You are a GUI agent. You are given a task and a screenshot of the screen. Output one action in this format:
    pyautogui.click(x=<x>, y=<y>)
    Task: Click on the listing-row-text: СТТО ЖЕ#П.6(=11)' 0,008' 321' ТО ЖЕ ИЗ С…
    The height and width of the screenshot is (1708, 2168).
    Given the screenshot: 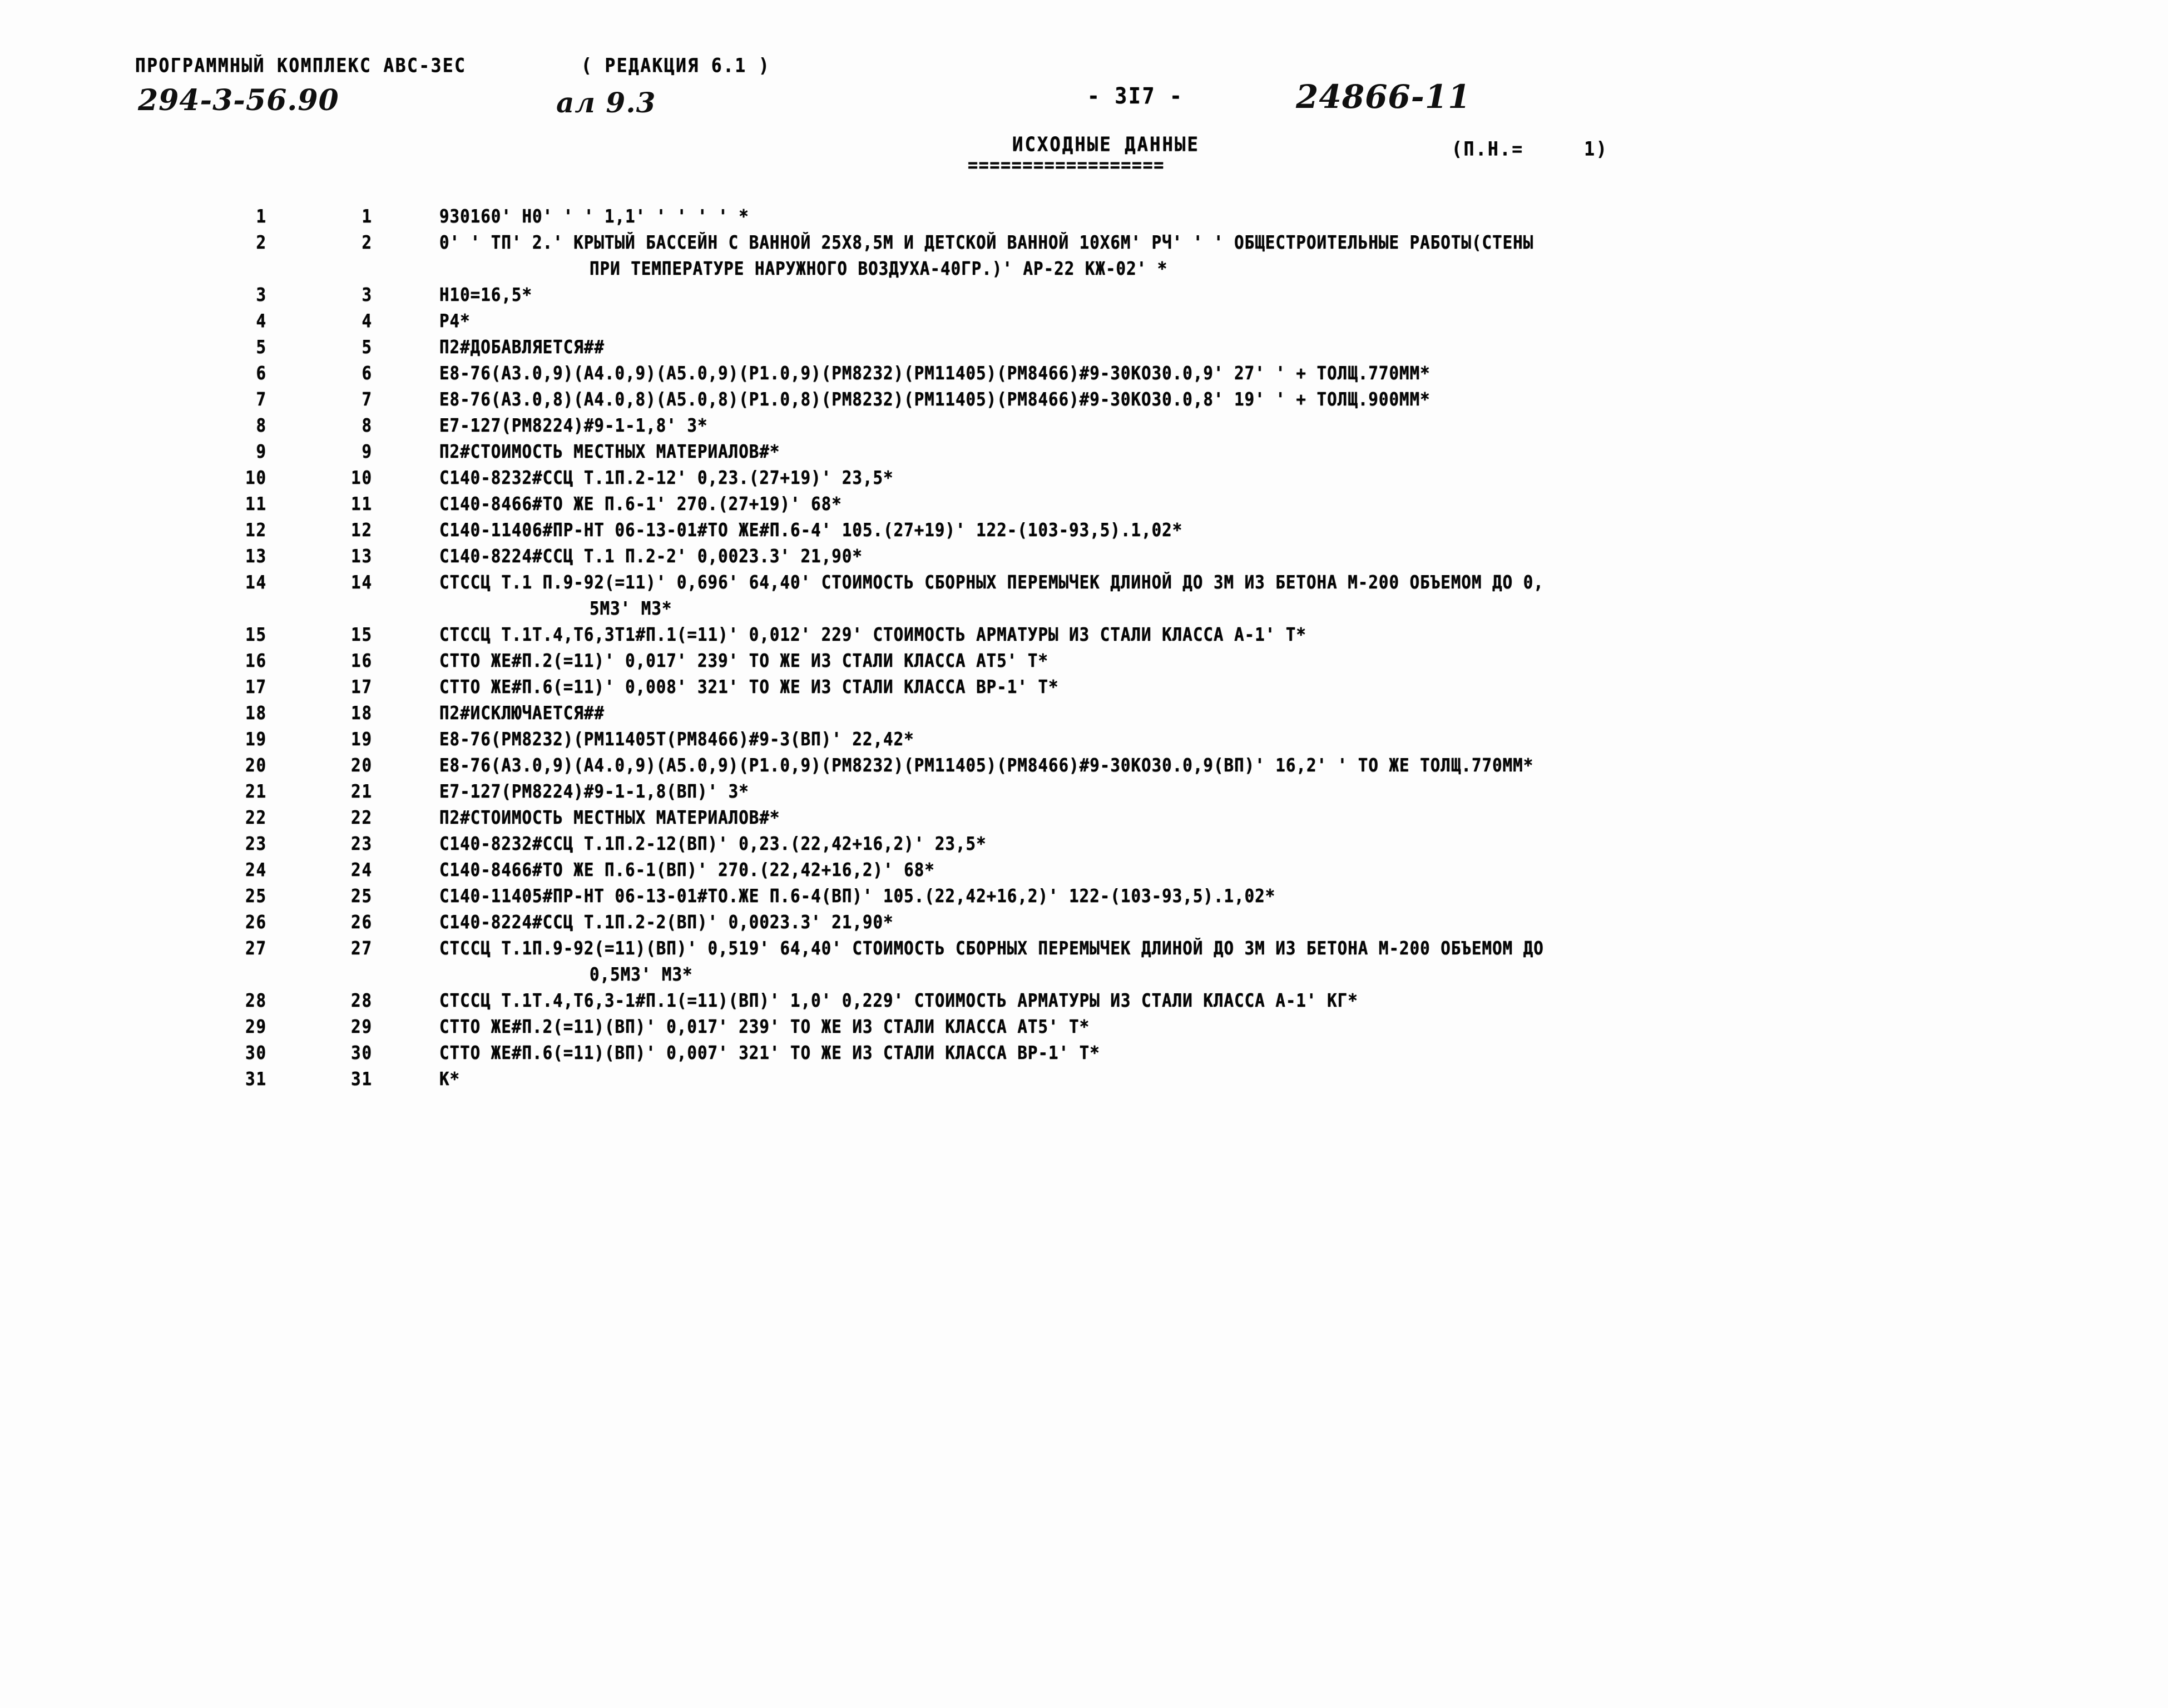 What is the action you would take?
    pyautogui.click(x=749, y=687)
    